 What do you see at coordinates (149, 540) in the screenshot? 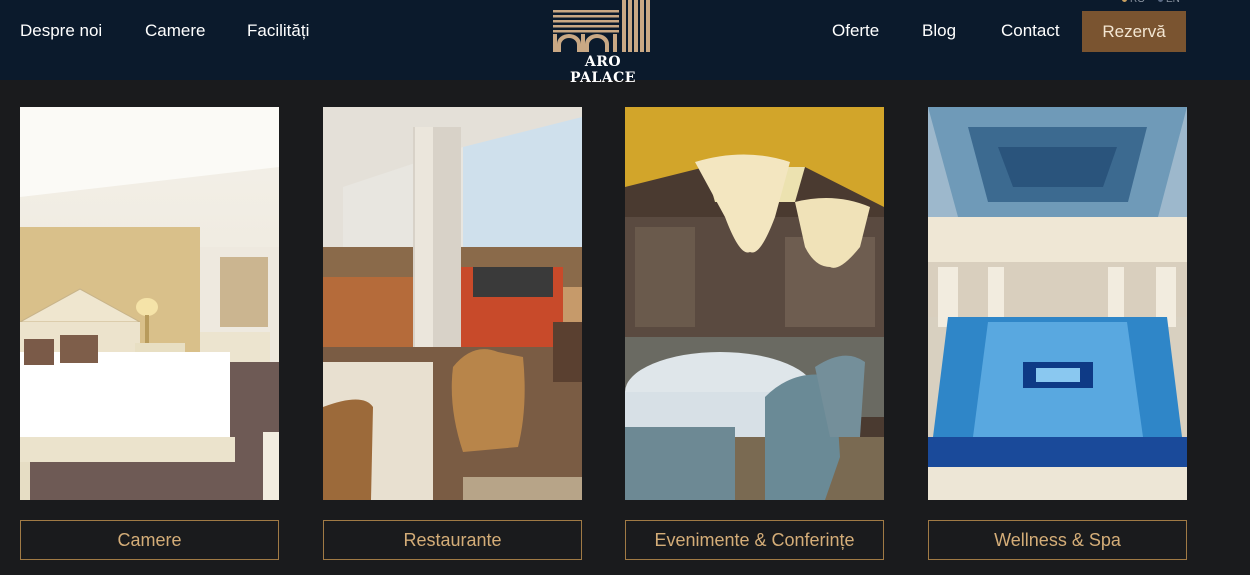
I see `category-button-camere: Camere` at bounding box center [149, 540].